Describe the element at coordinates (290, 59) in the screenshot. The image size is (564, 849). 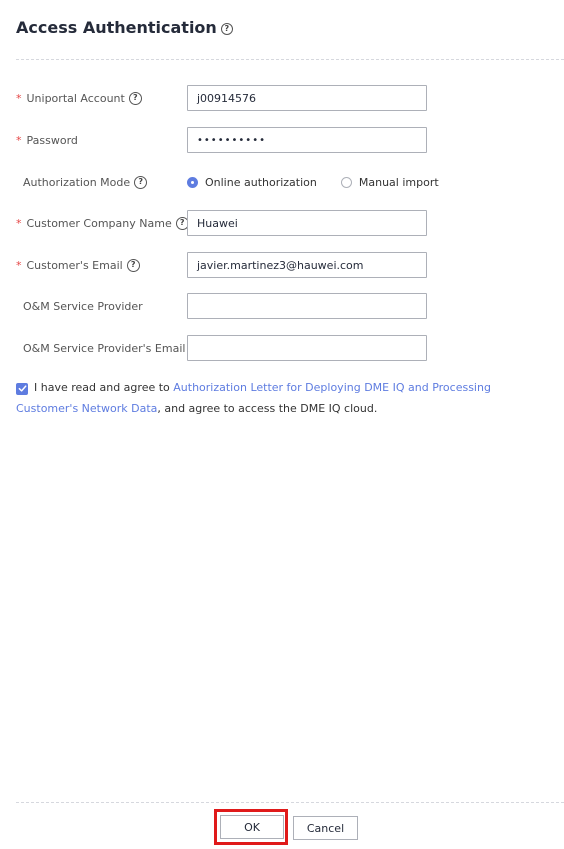
I see `header-divider` at that location.